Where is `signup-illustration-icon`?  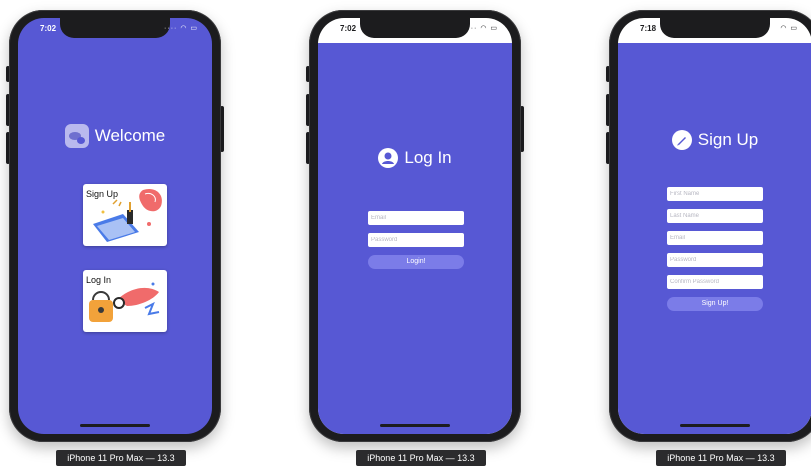 signup-illustration-icon is located at coordinates (127, 215).